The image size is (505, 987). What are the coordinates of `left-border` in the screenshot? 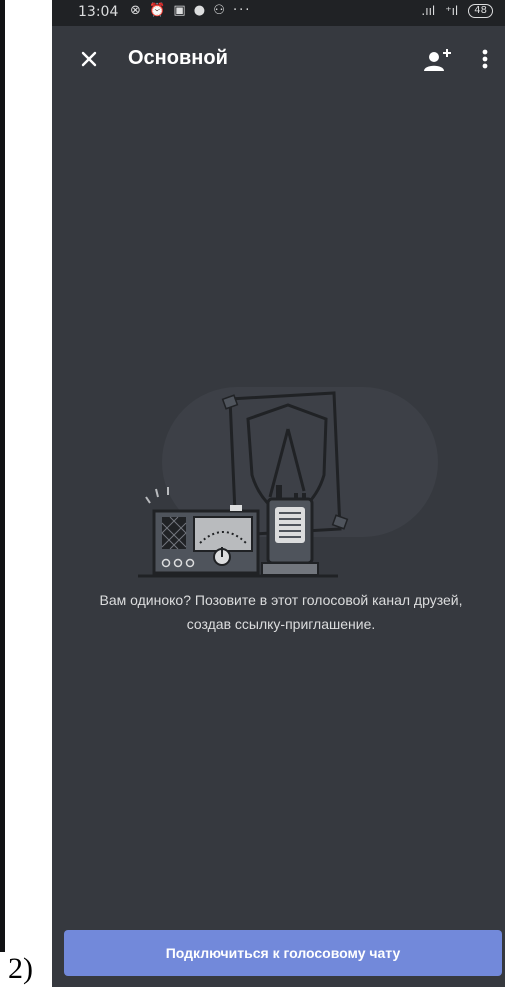 It's located at (2, 476).